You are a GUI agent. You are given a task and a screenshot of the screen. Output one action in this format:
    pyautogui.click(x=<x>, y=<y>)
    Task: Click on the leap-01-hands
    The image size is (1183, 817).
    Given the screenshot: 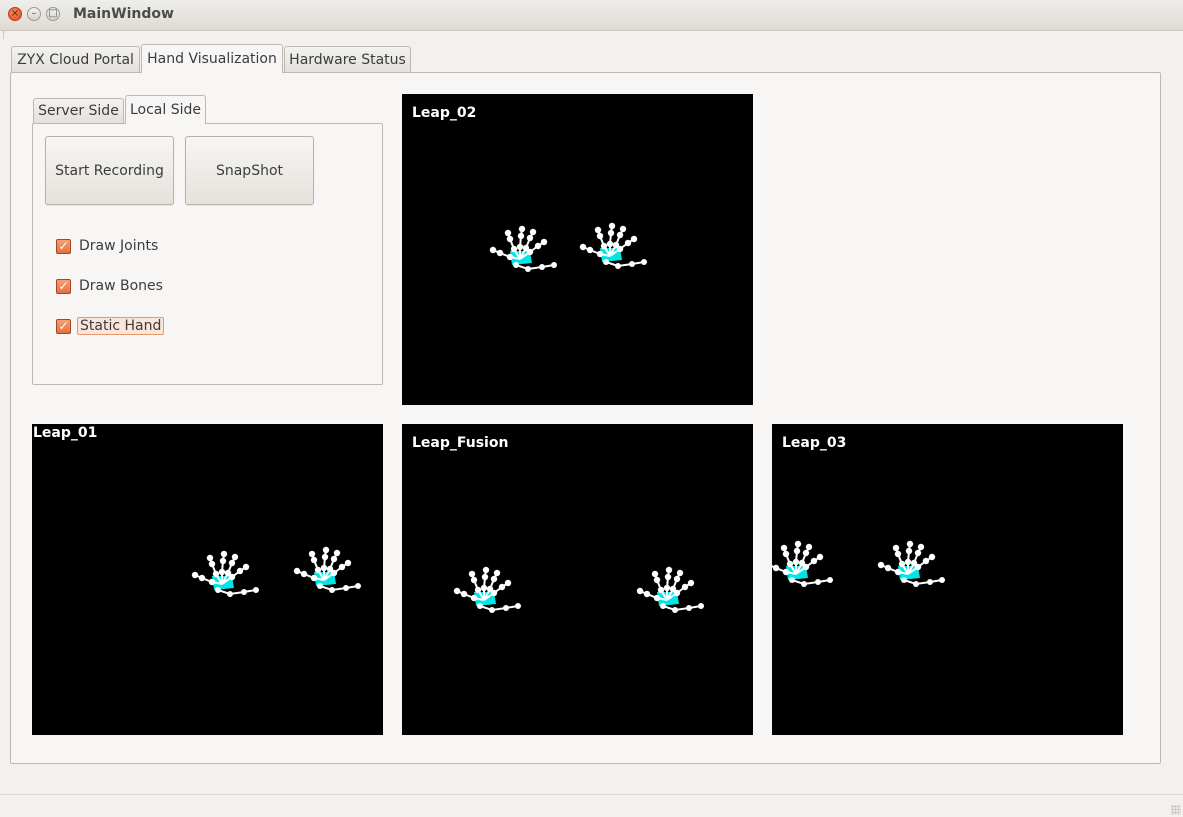 What is the action you would take?
    pyautogui.click(x=207, y=579)
    